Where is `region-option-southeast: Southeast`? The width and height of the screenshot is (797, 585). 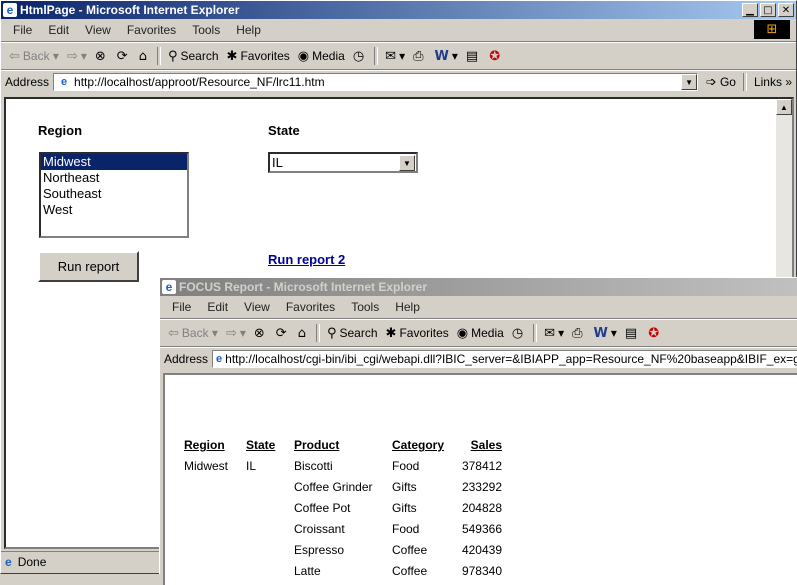
region-option-southeast: Southeast is located at coordinates (114, 194).